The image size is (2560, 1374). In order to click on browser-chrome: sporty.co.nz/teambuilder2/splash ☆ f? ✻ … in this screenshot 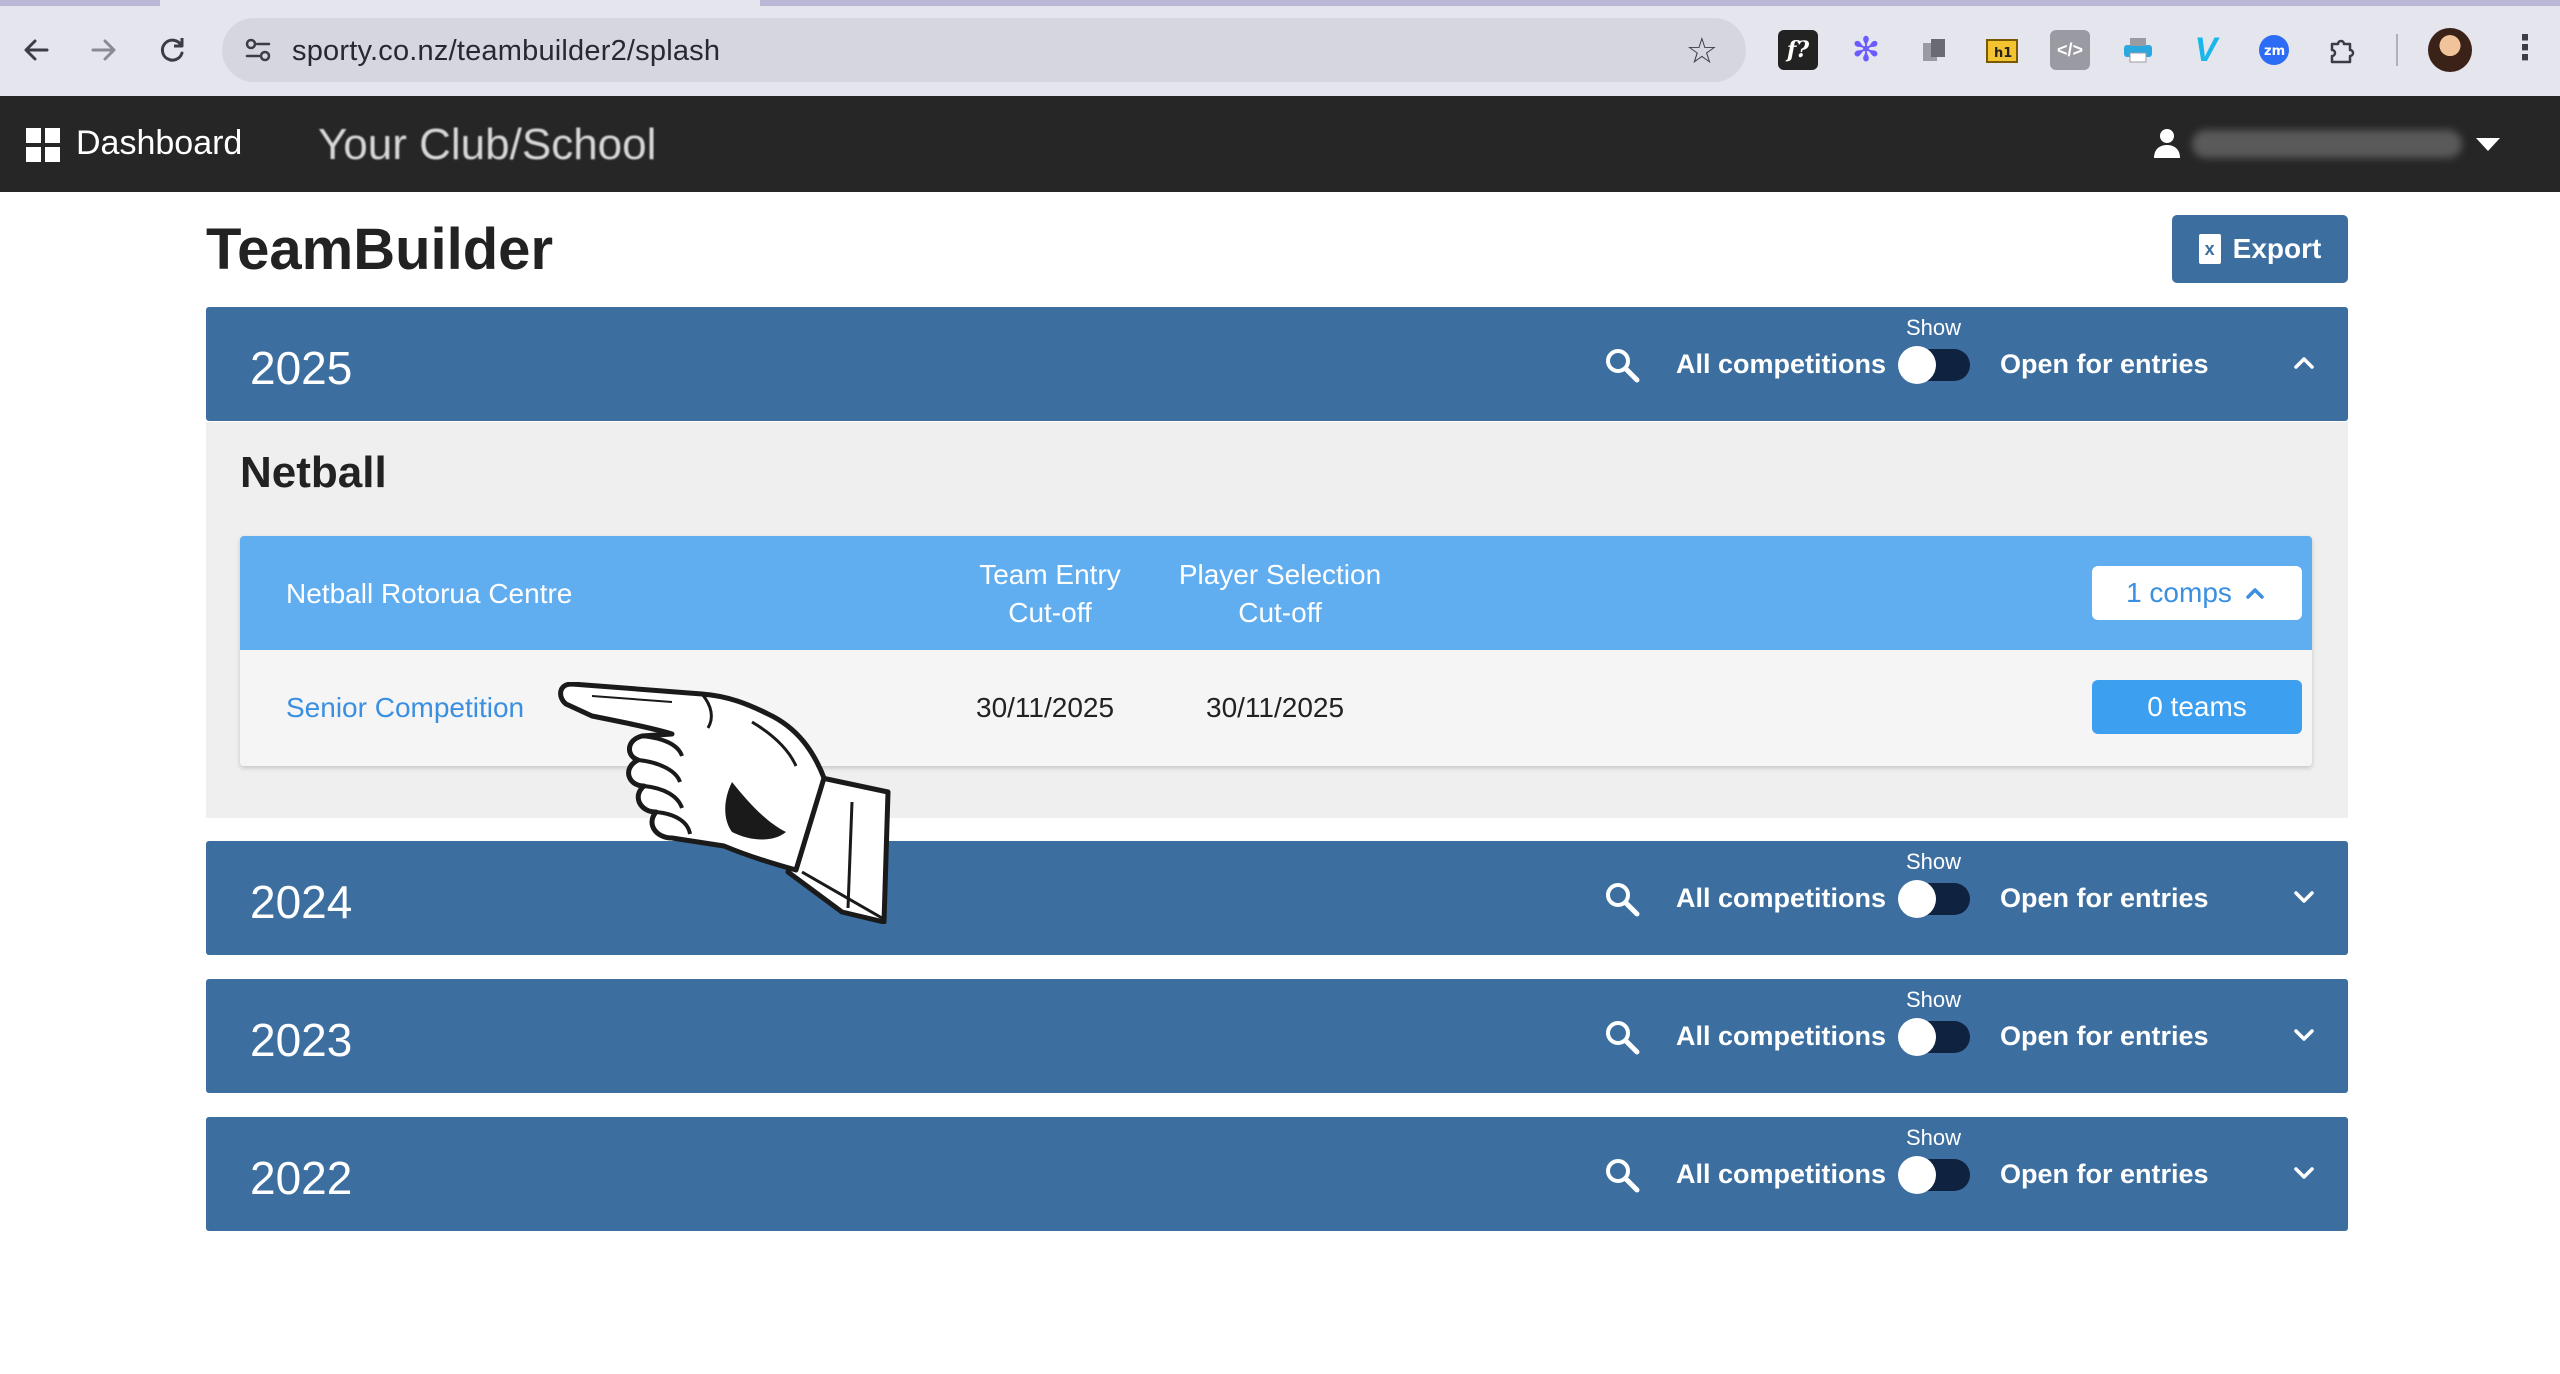, I will do `click(1280, 48)`.